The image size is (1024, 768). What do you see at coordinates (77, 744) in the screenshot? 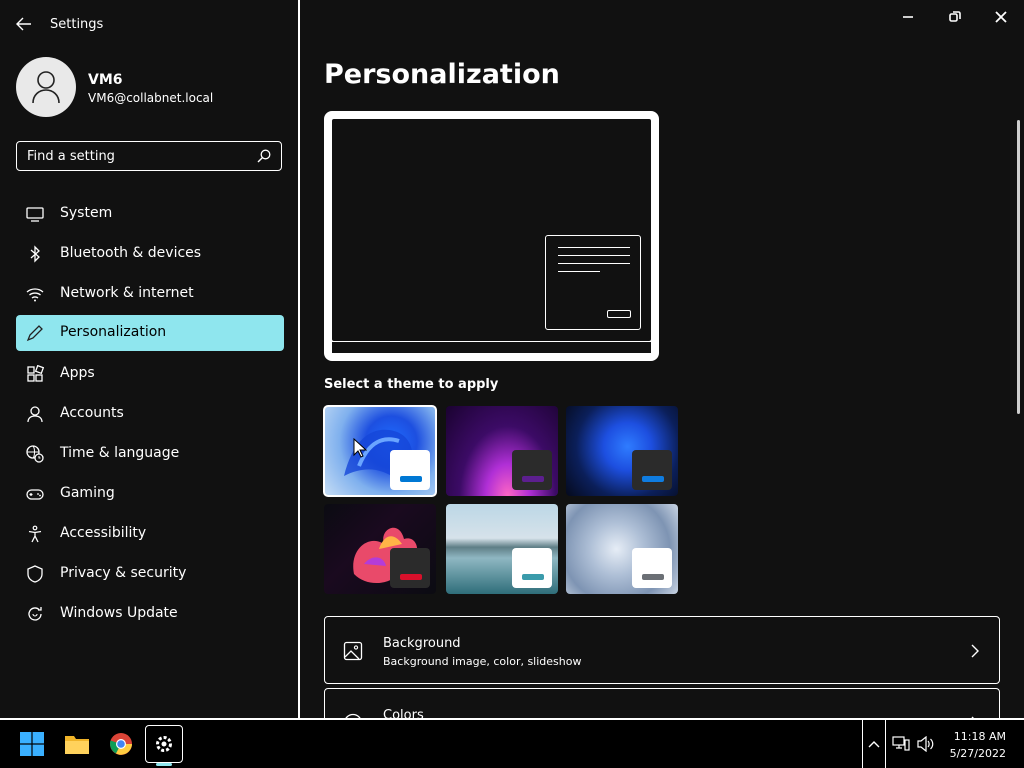
I see `file-explorer-button` at bounding box center [77, 744].